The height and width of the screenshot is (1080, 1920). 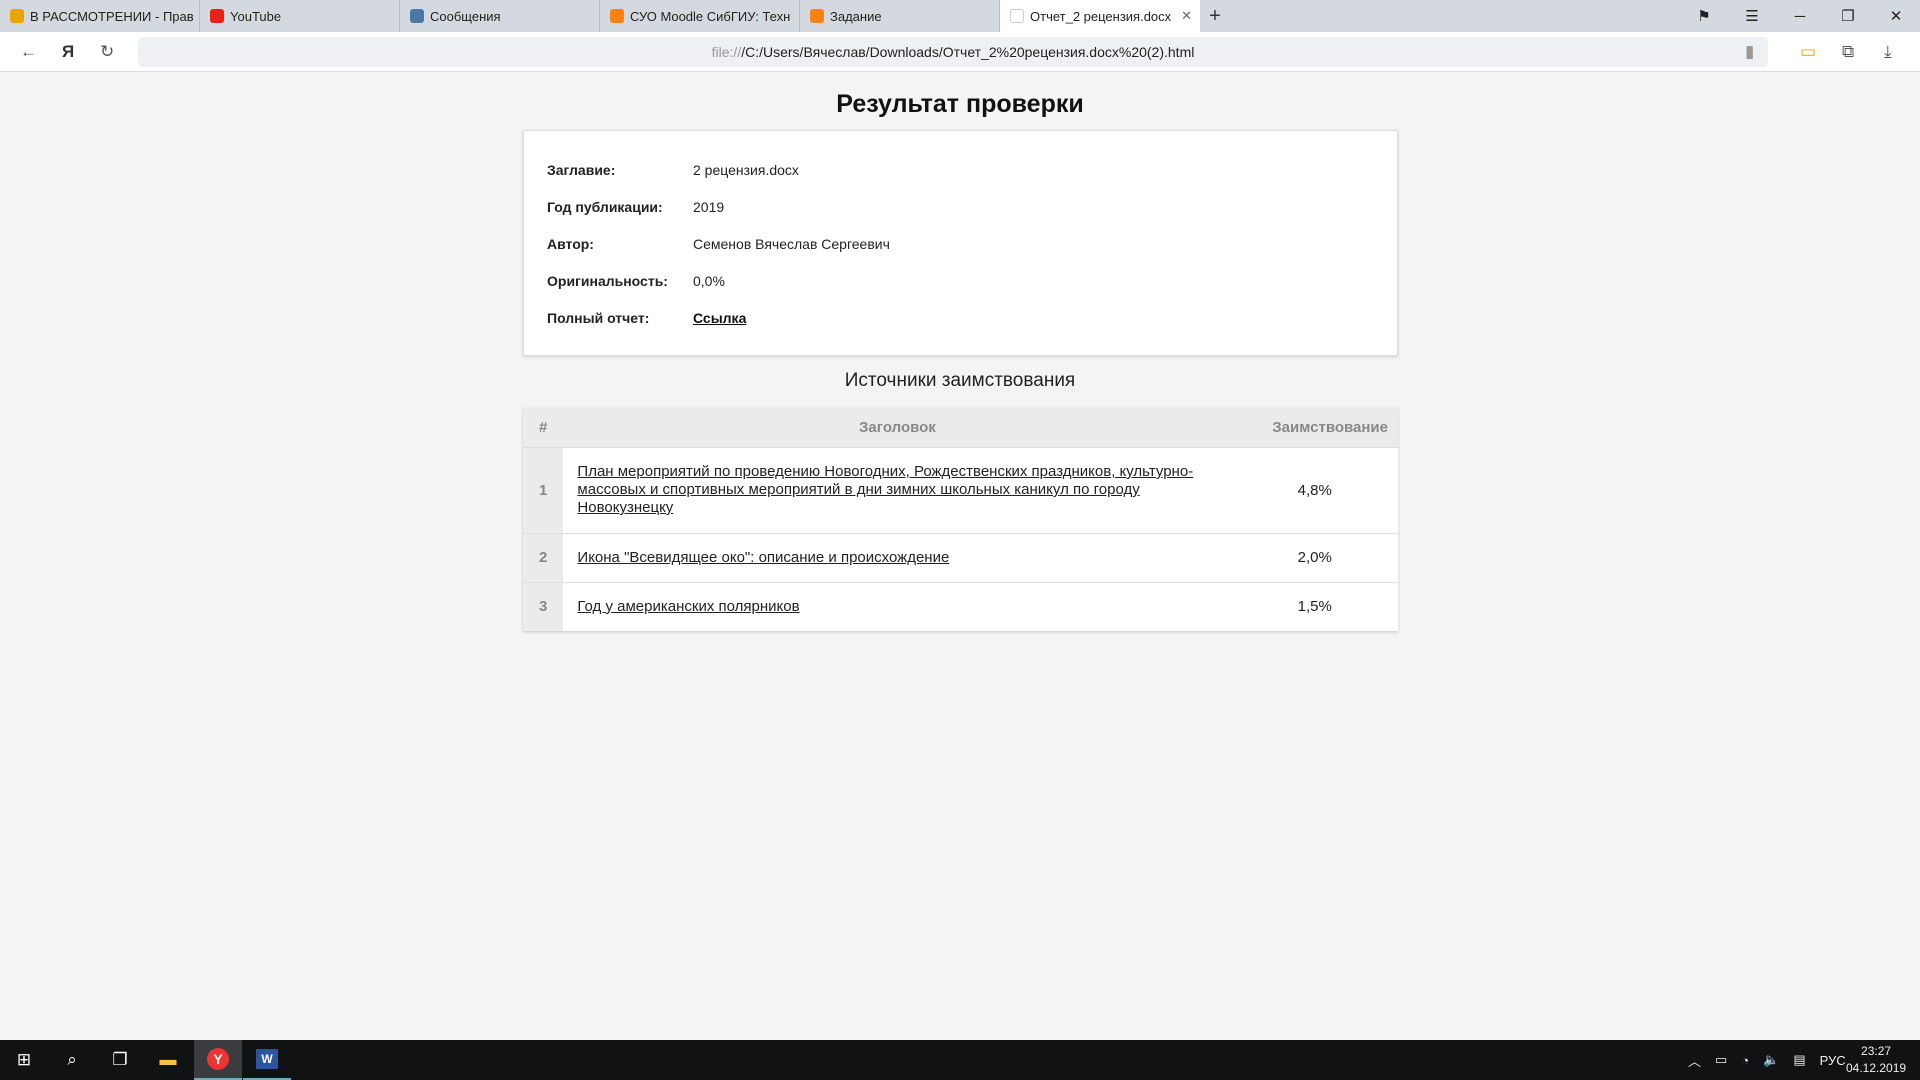 I want to click on header-title: Заголовок, so click(x=897, y=427).